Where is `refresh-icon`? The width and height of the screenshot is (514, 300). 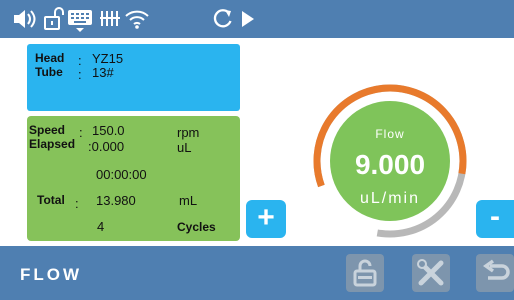 refresh-icon is located at coordinates (223, 19).